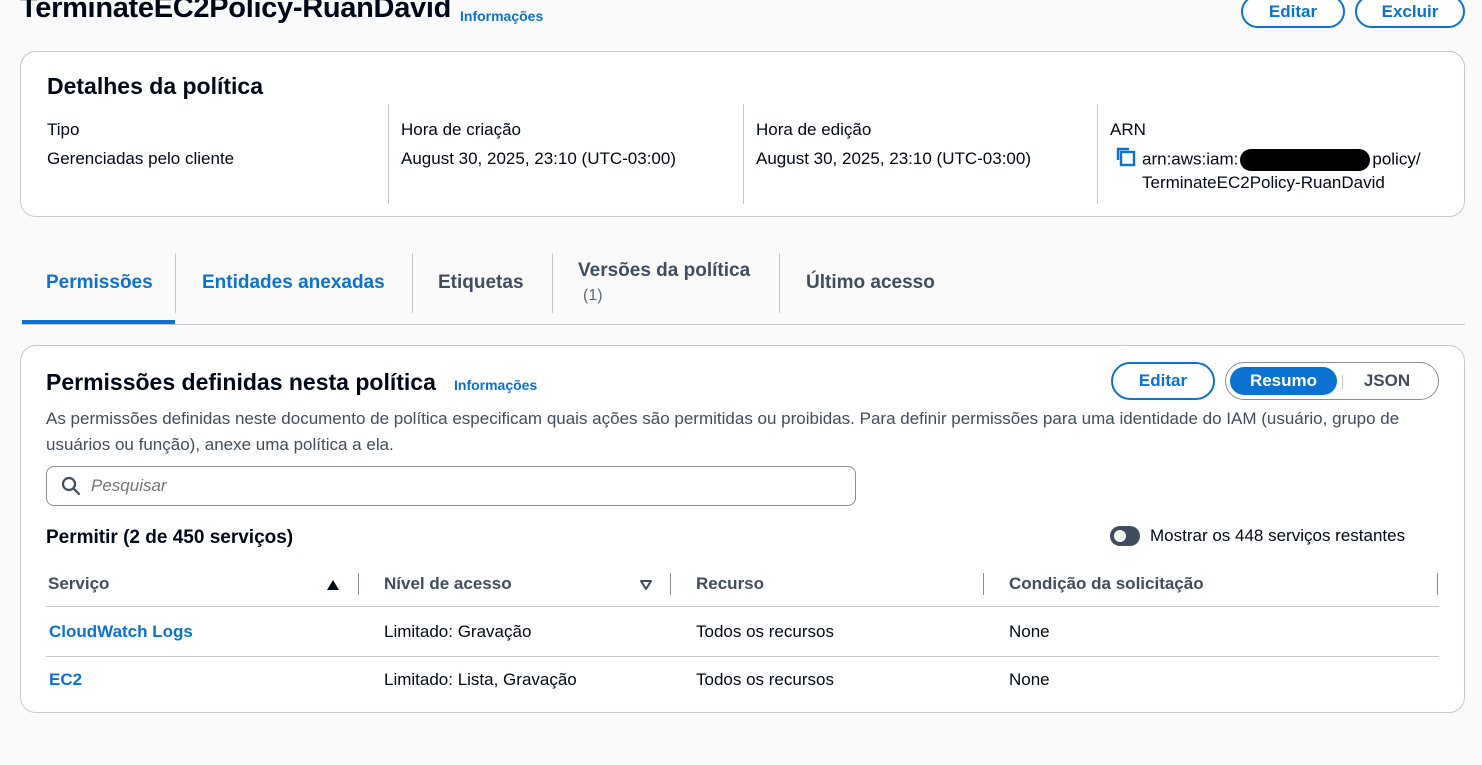  I want to click on type-label: Tipo, so click(63, 129).